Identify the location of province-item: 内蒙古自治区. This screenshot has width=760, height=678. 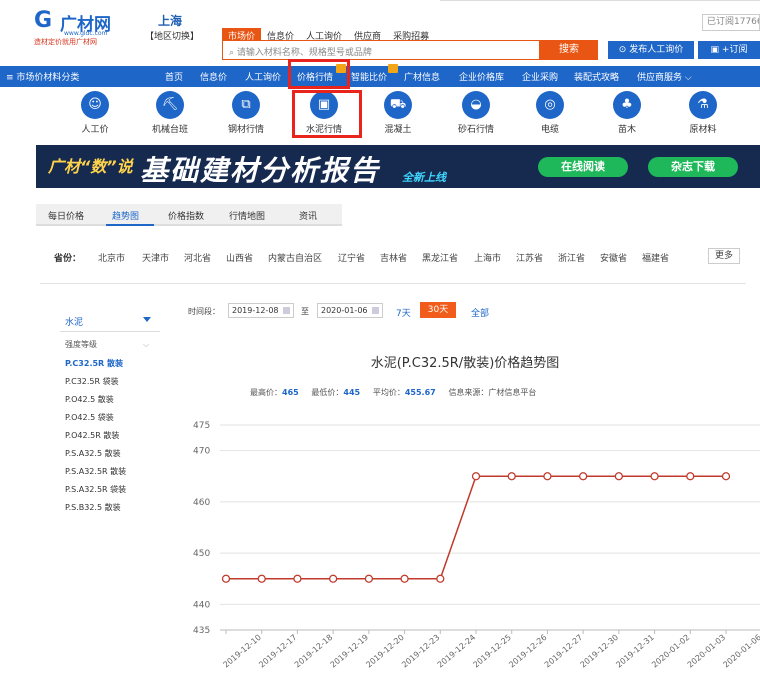
(295, 257).